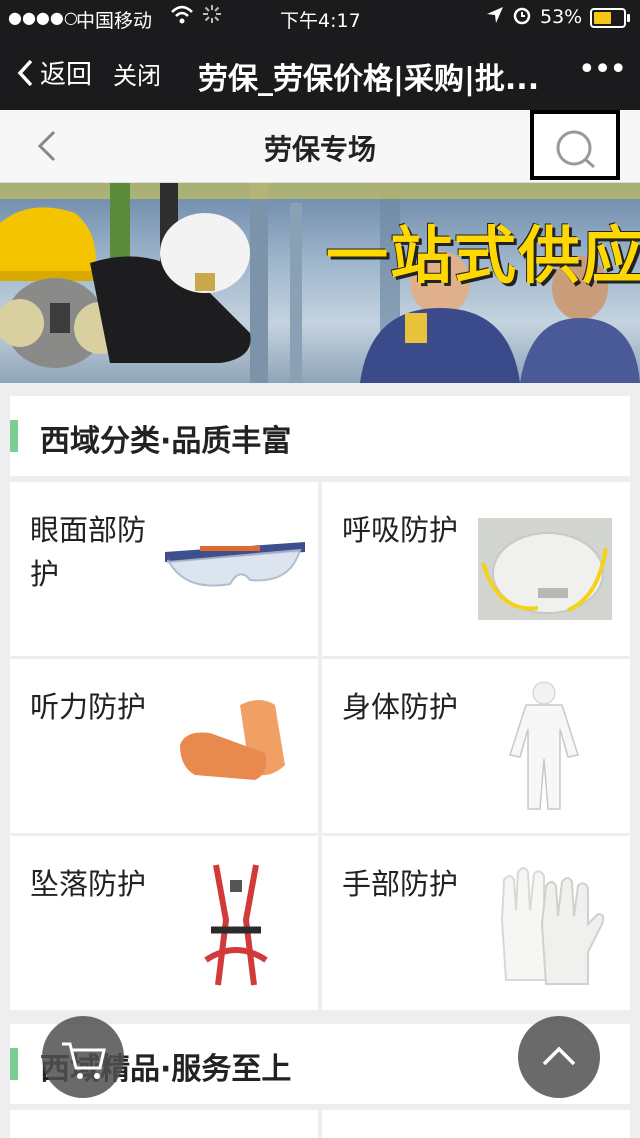  What do you see at coordinates (320, 436) in the screenshot?
I see `section-title-categories: 西域分类·品质丰富` at bounding box center [320, 436].